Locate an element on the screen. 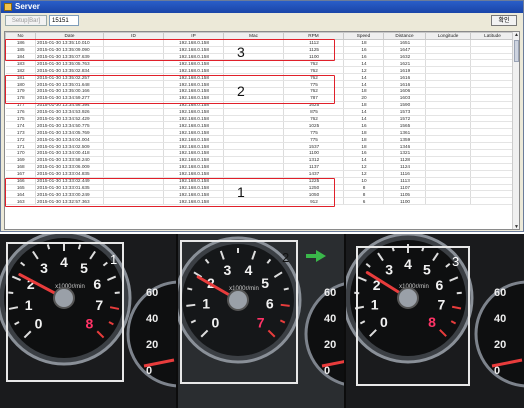 This screenshot has width=524, height=408. table-cell: 1573 is located at coordinates (404, 112).